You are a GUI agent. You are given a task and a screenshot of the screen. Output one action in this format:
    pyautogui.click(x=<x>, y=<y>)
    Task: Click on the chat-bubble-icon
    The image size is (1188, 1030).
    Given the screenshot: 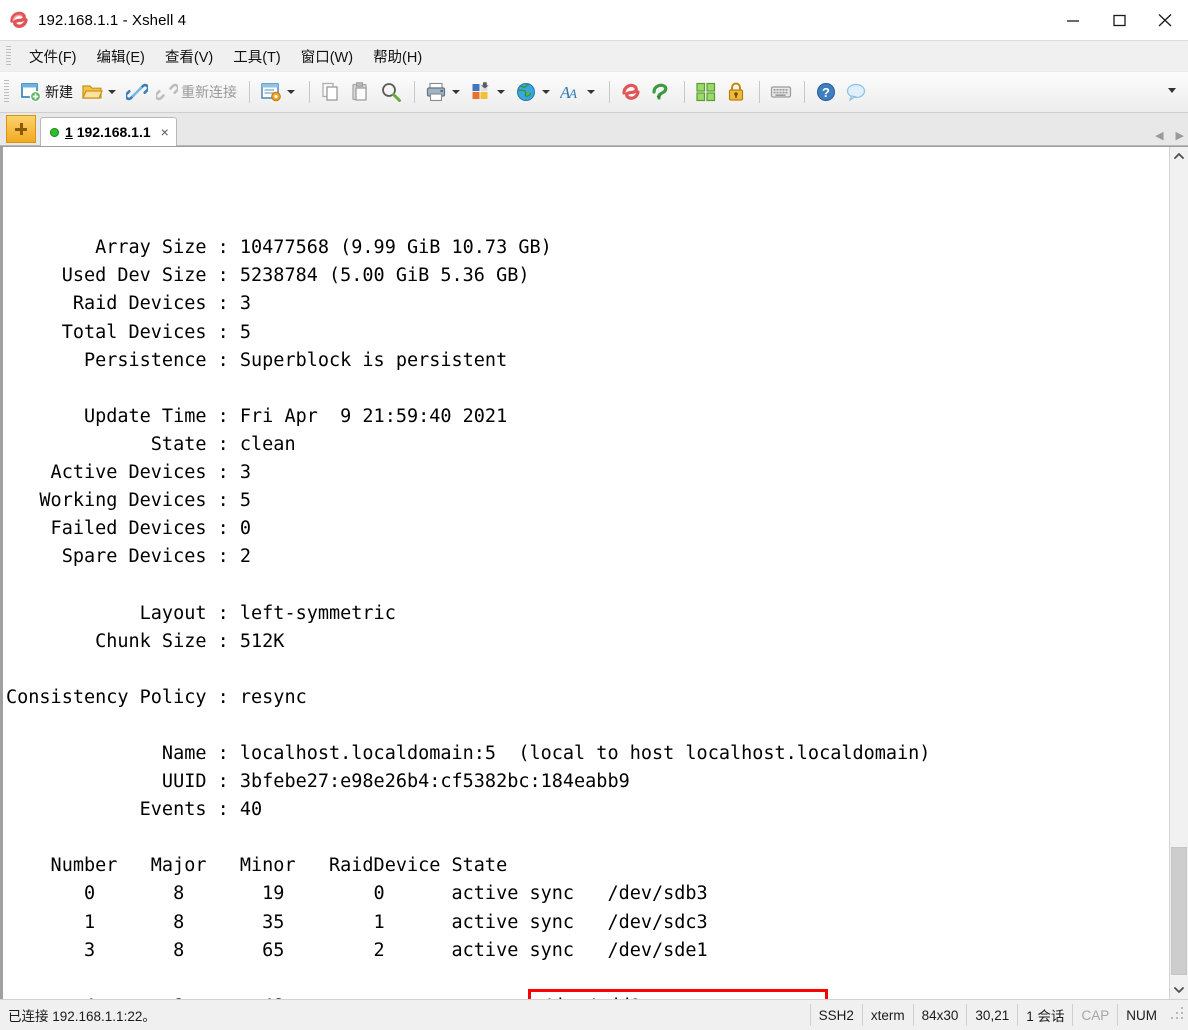 What is the action you would take?
    pyautogui.click(x=856, y=92)
    